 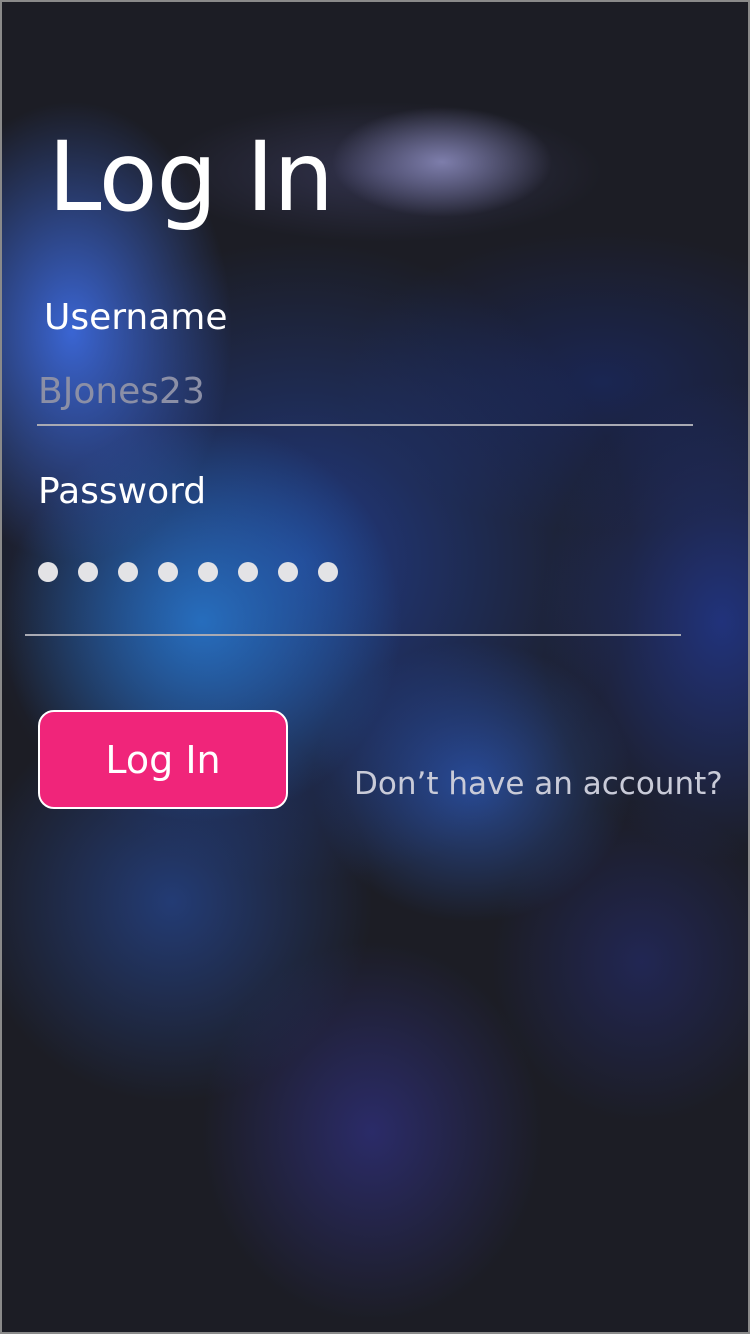 What do you see at coordinates (191, 177) in the screenshot?
I see `page-title: Log In` at bounding box center [191, 177].